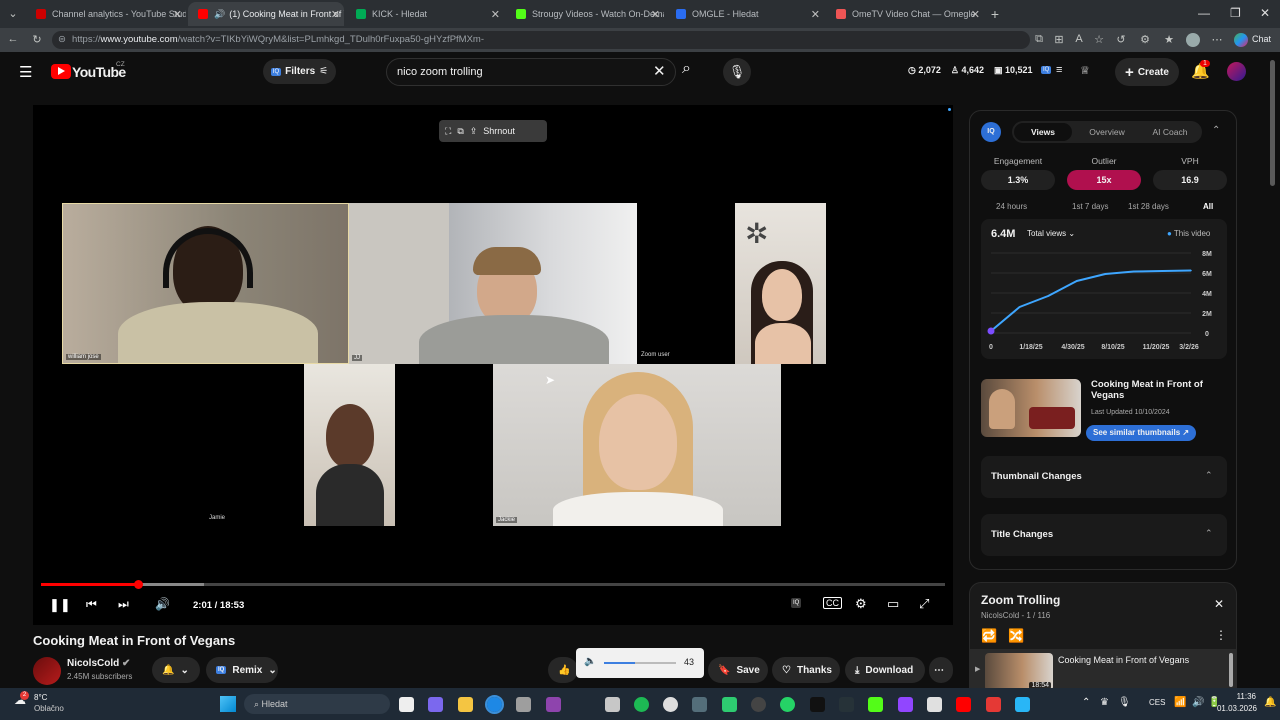 The width and height of the screenshot is (1280, 720). What do you see at coordinates (745, 14) in the screenshot?
I see `tab-omgle: OMGLE - Hledat ✕` at bounding box center [745, 14].